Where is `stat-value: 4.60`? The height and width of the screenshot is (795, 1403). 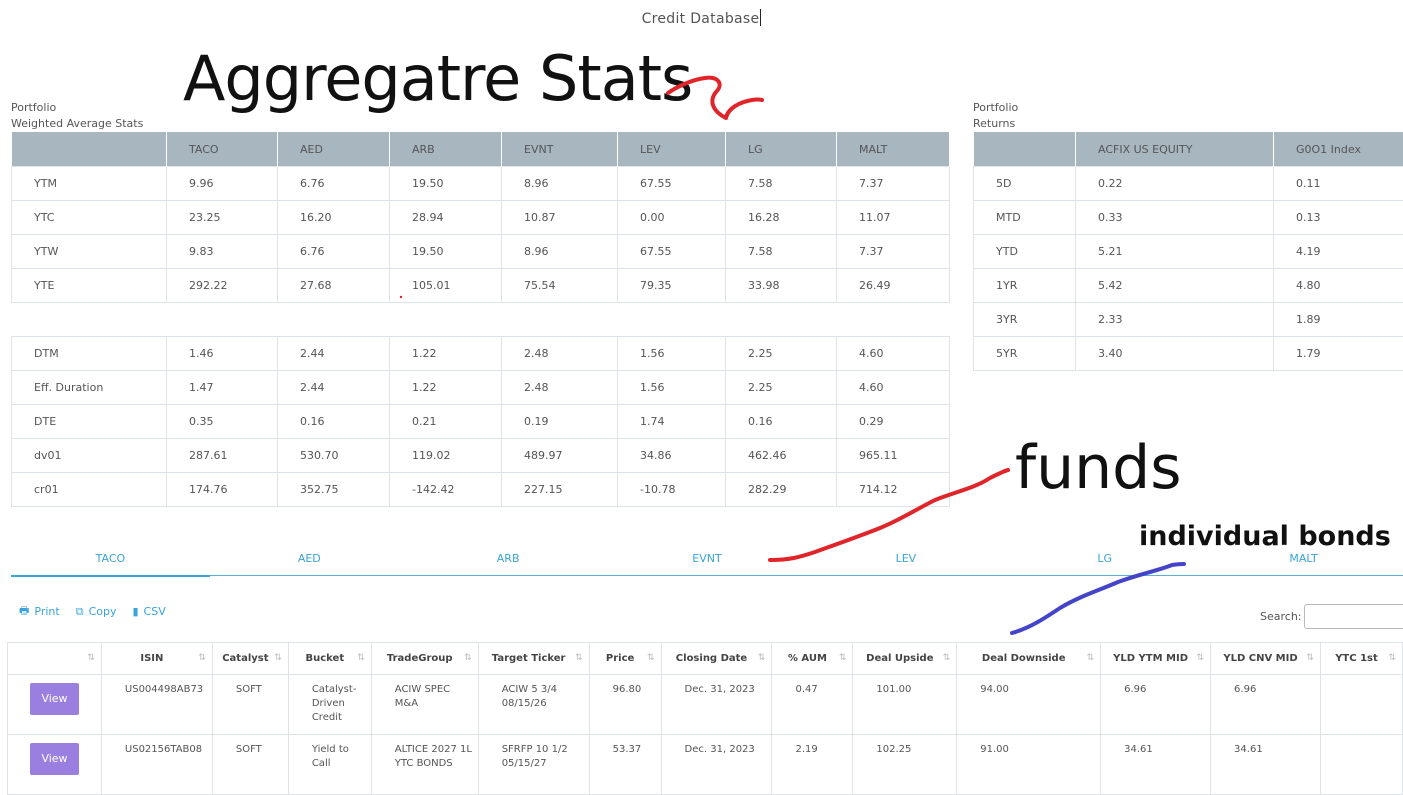 stat-value: 4.60 is located at coordinates (893, 388).